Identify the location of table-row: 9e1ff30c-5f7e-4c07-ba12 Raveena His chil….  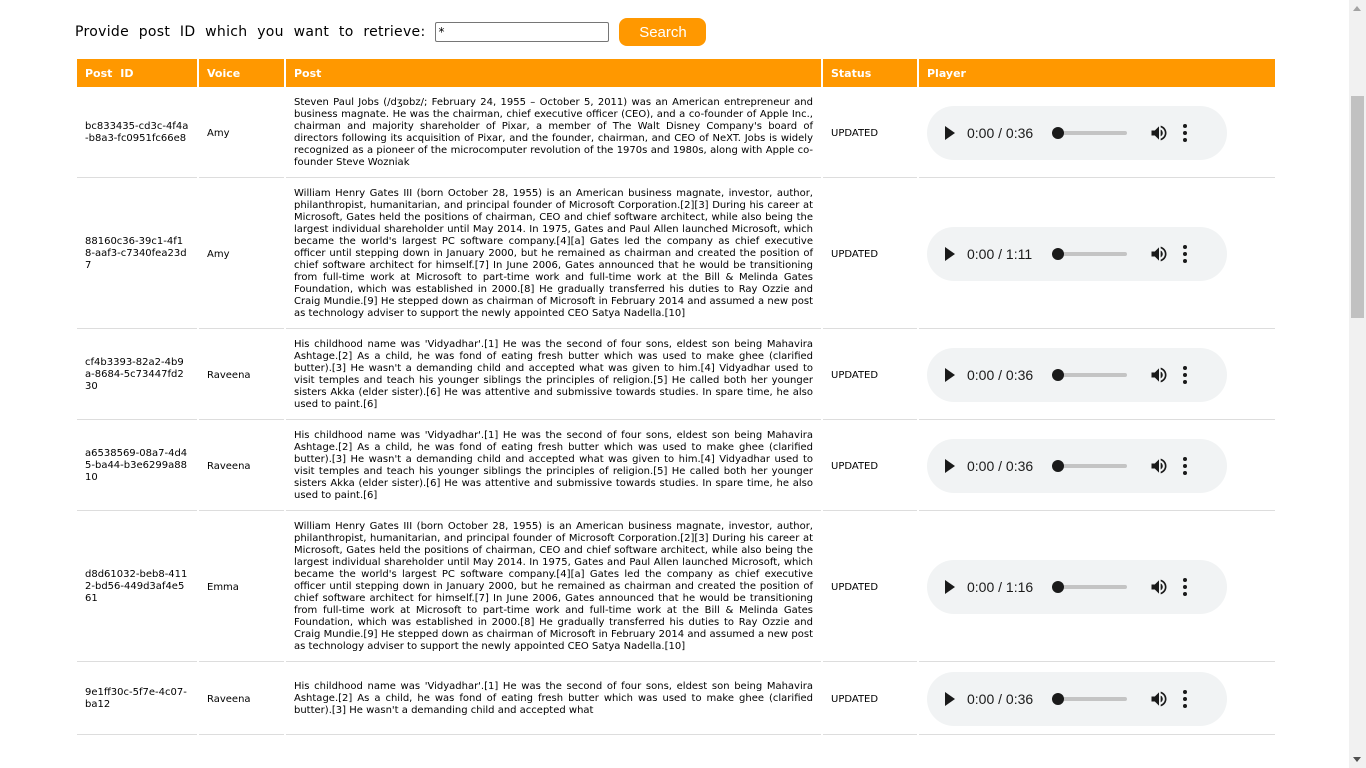
(676, 699).